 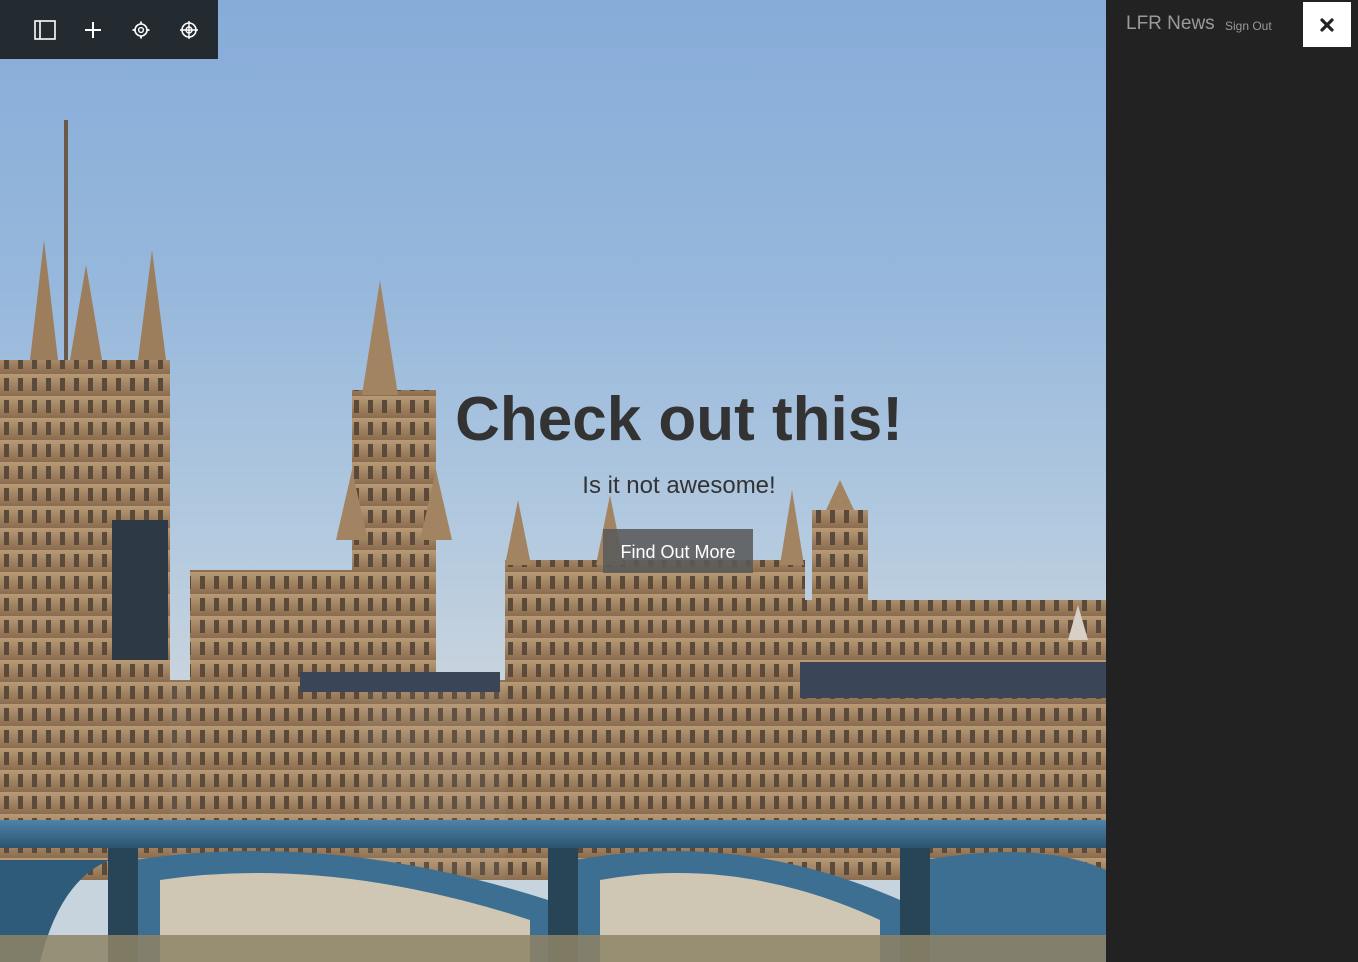 I want to click on close-panel-button, so click(x=1327, y=24).